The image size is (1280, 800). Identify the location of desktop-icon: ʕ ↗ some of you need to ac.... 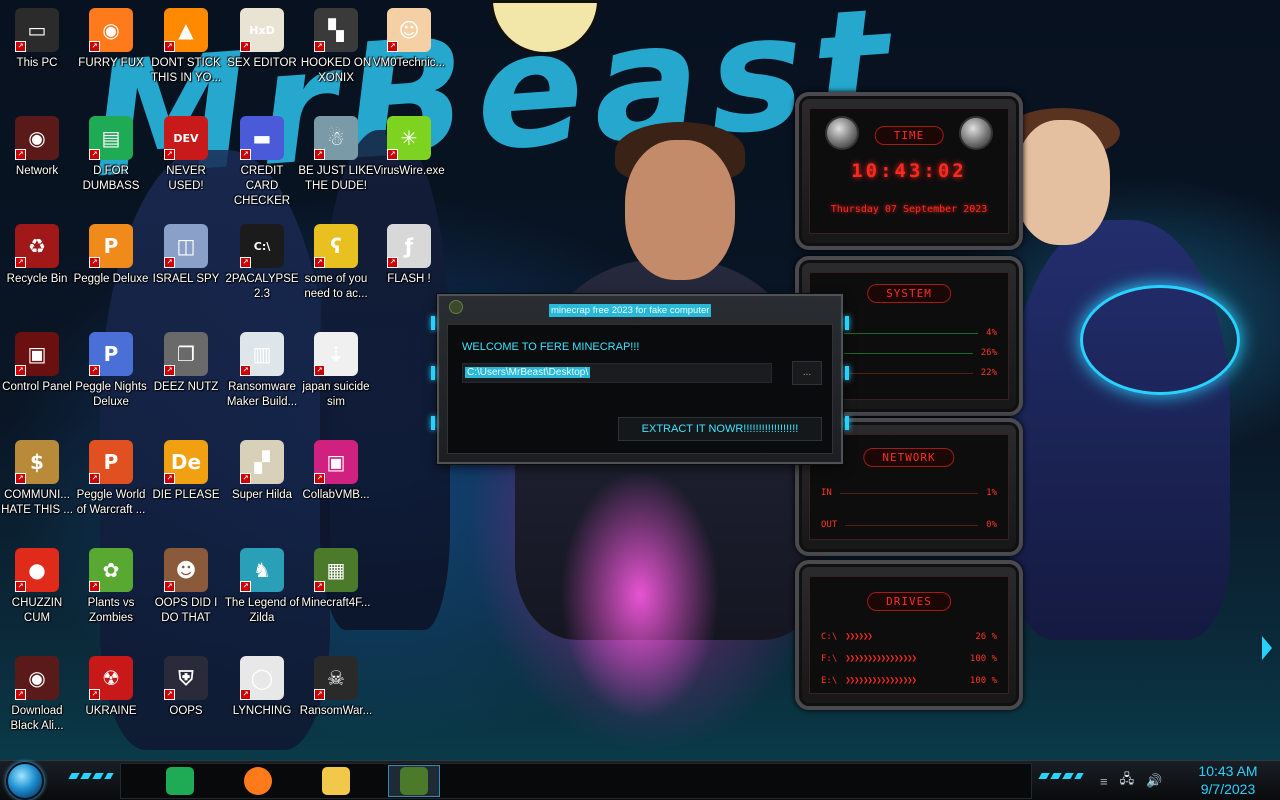
(336, 263).